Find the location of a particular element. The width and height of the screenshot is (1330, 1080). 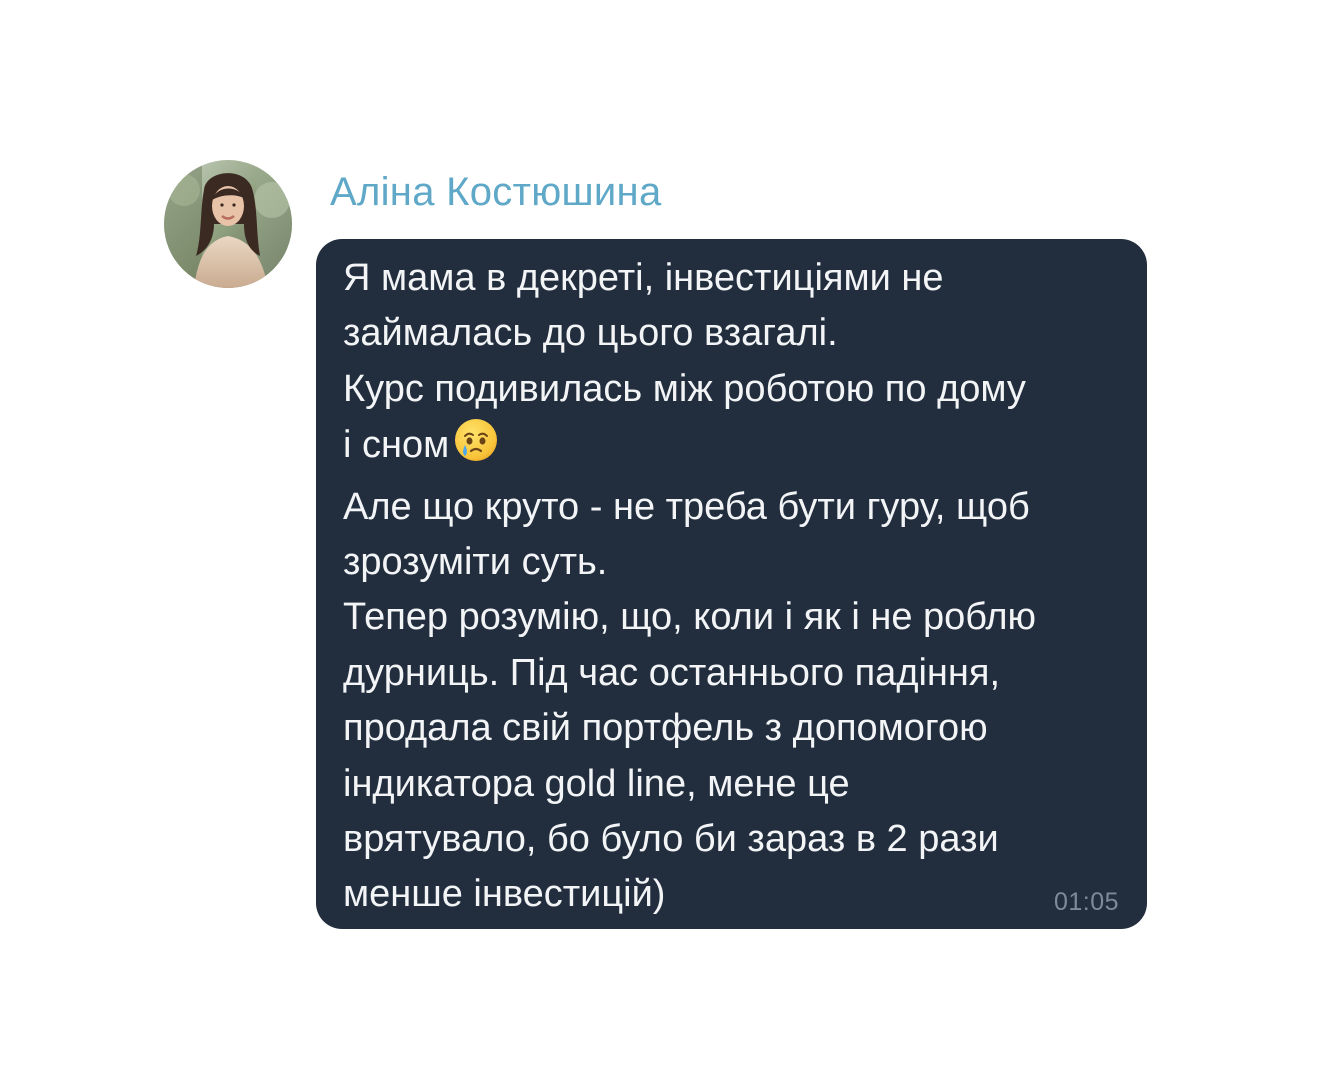

avatar-photo is located at coordinates (228, 224).